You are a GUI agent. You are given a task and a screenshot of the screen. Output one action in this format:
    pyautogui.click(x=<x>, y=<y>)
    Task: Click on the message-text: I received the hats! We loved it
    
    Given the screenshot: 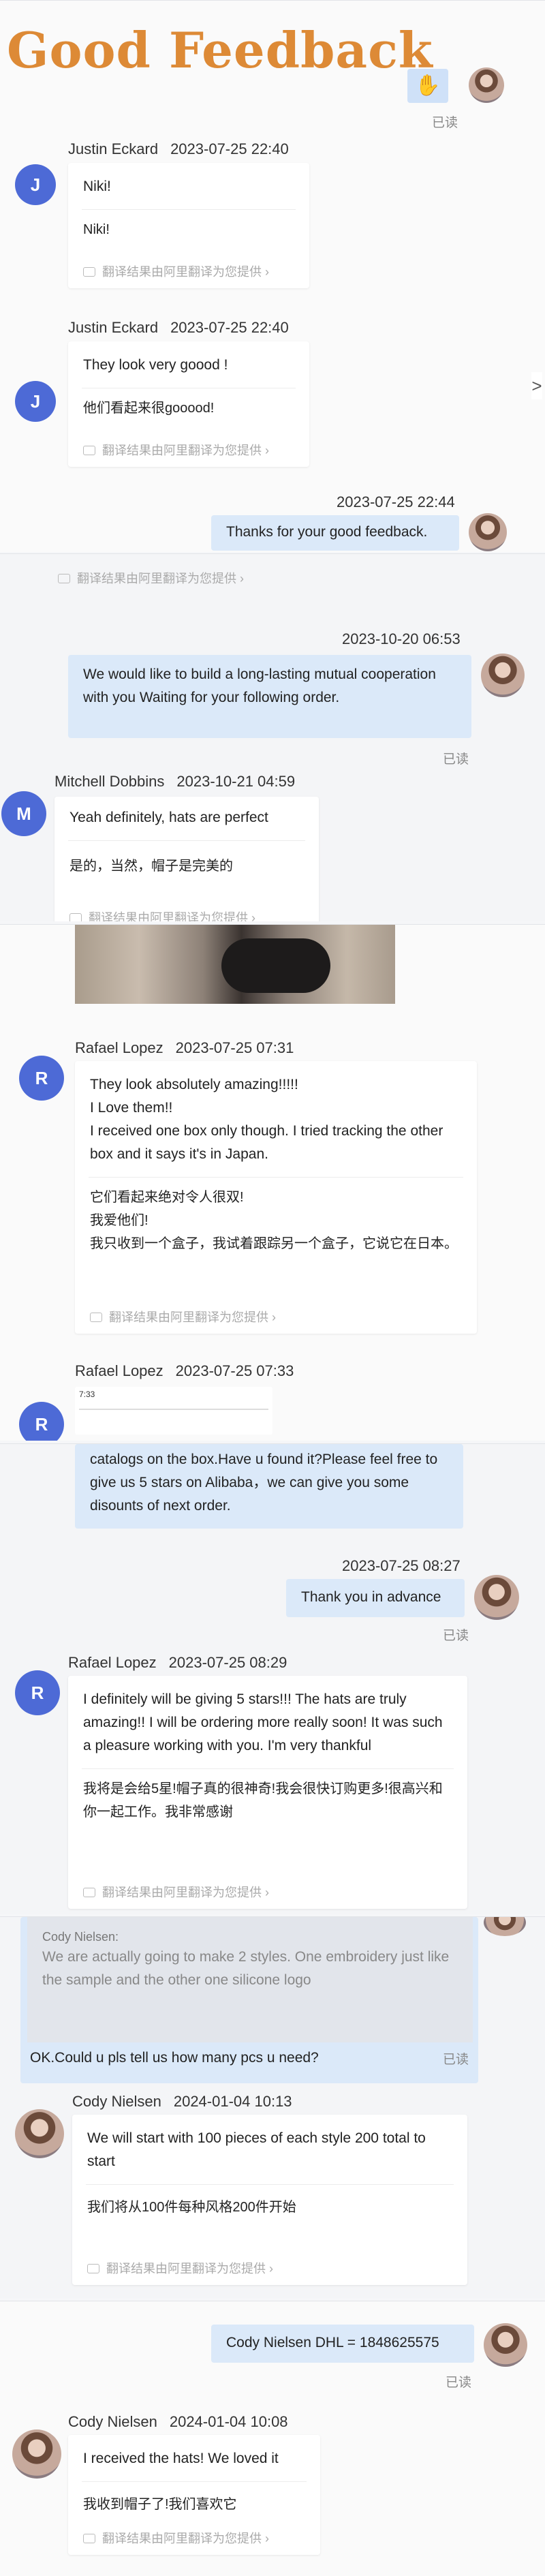 What is the action you would take?
    pyautogui.click(x=181, y=2458)
    